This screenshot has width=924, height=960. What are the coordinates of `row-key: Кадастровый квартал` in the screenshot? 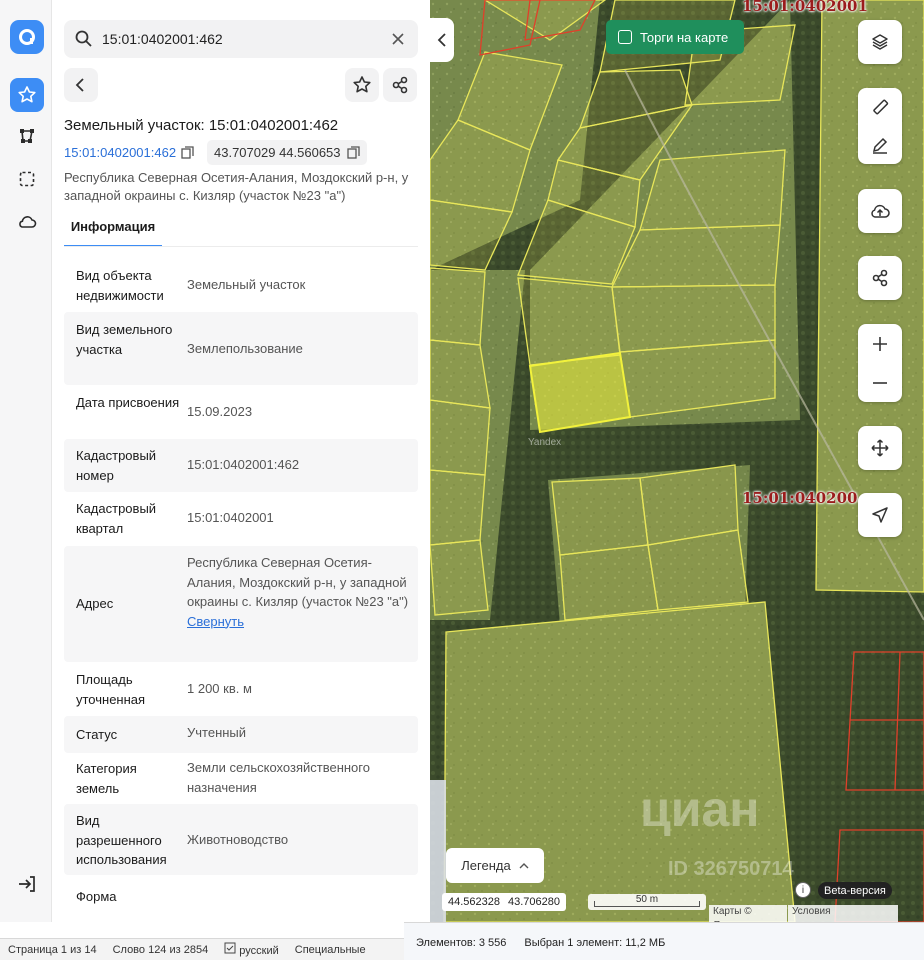 It's located at (116, 518).